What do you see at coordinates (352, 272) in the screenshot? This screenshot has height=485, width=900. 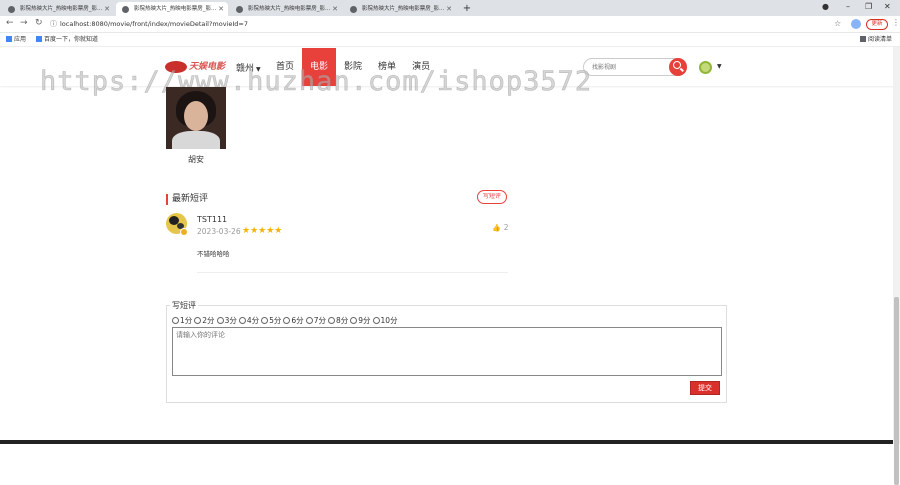 I see `divider` at bounding box center [352, 272].